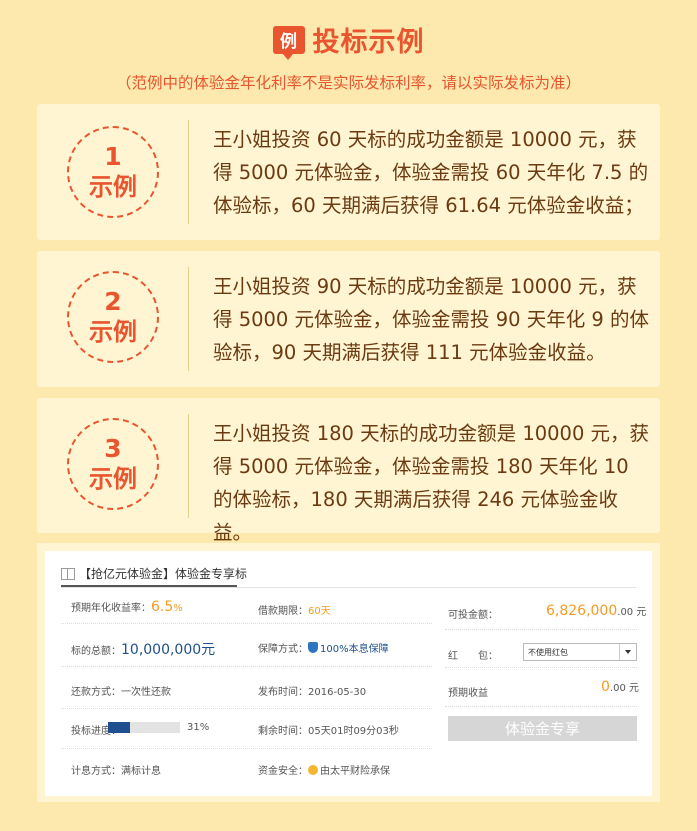 This screenshot has width=697, height=831. I want to click on available-field: 可投金额：, so click(473, 613).